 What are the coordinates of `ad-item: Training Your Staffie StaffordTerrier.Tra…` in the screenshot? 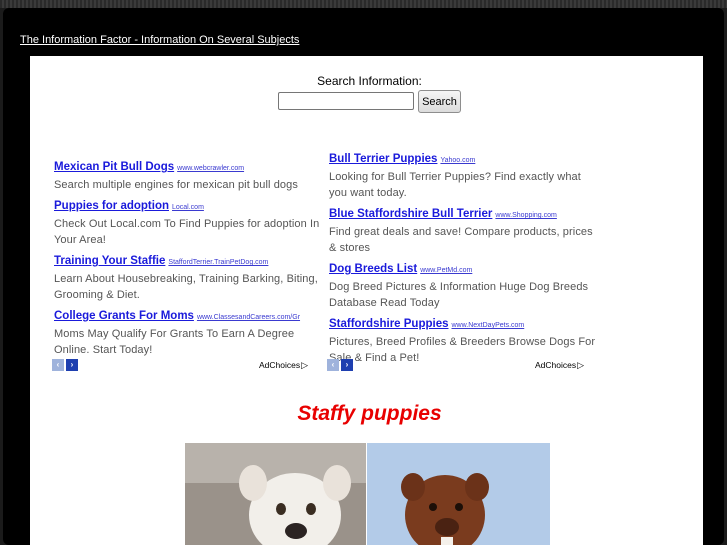 It's located at (189, 277).